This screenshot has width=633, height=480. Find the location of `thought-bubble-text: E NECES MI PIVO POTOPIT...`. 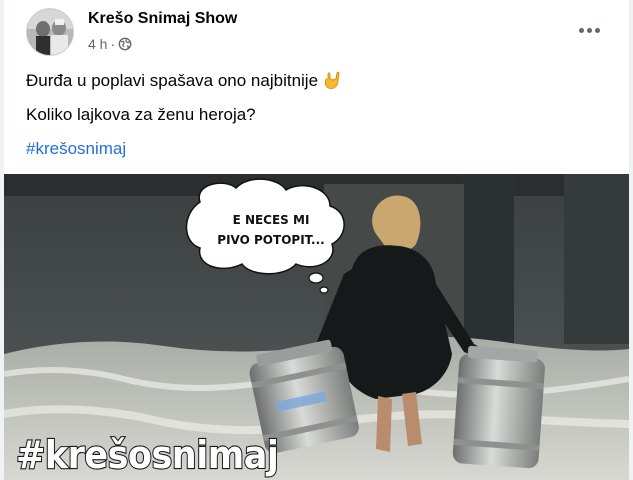

thought-bubble-text: E NECES MI PIVO POTOPIT... is located at coordinates (271, 230).